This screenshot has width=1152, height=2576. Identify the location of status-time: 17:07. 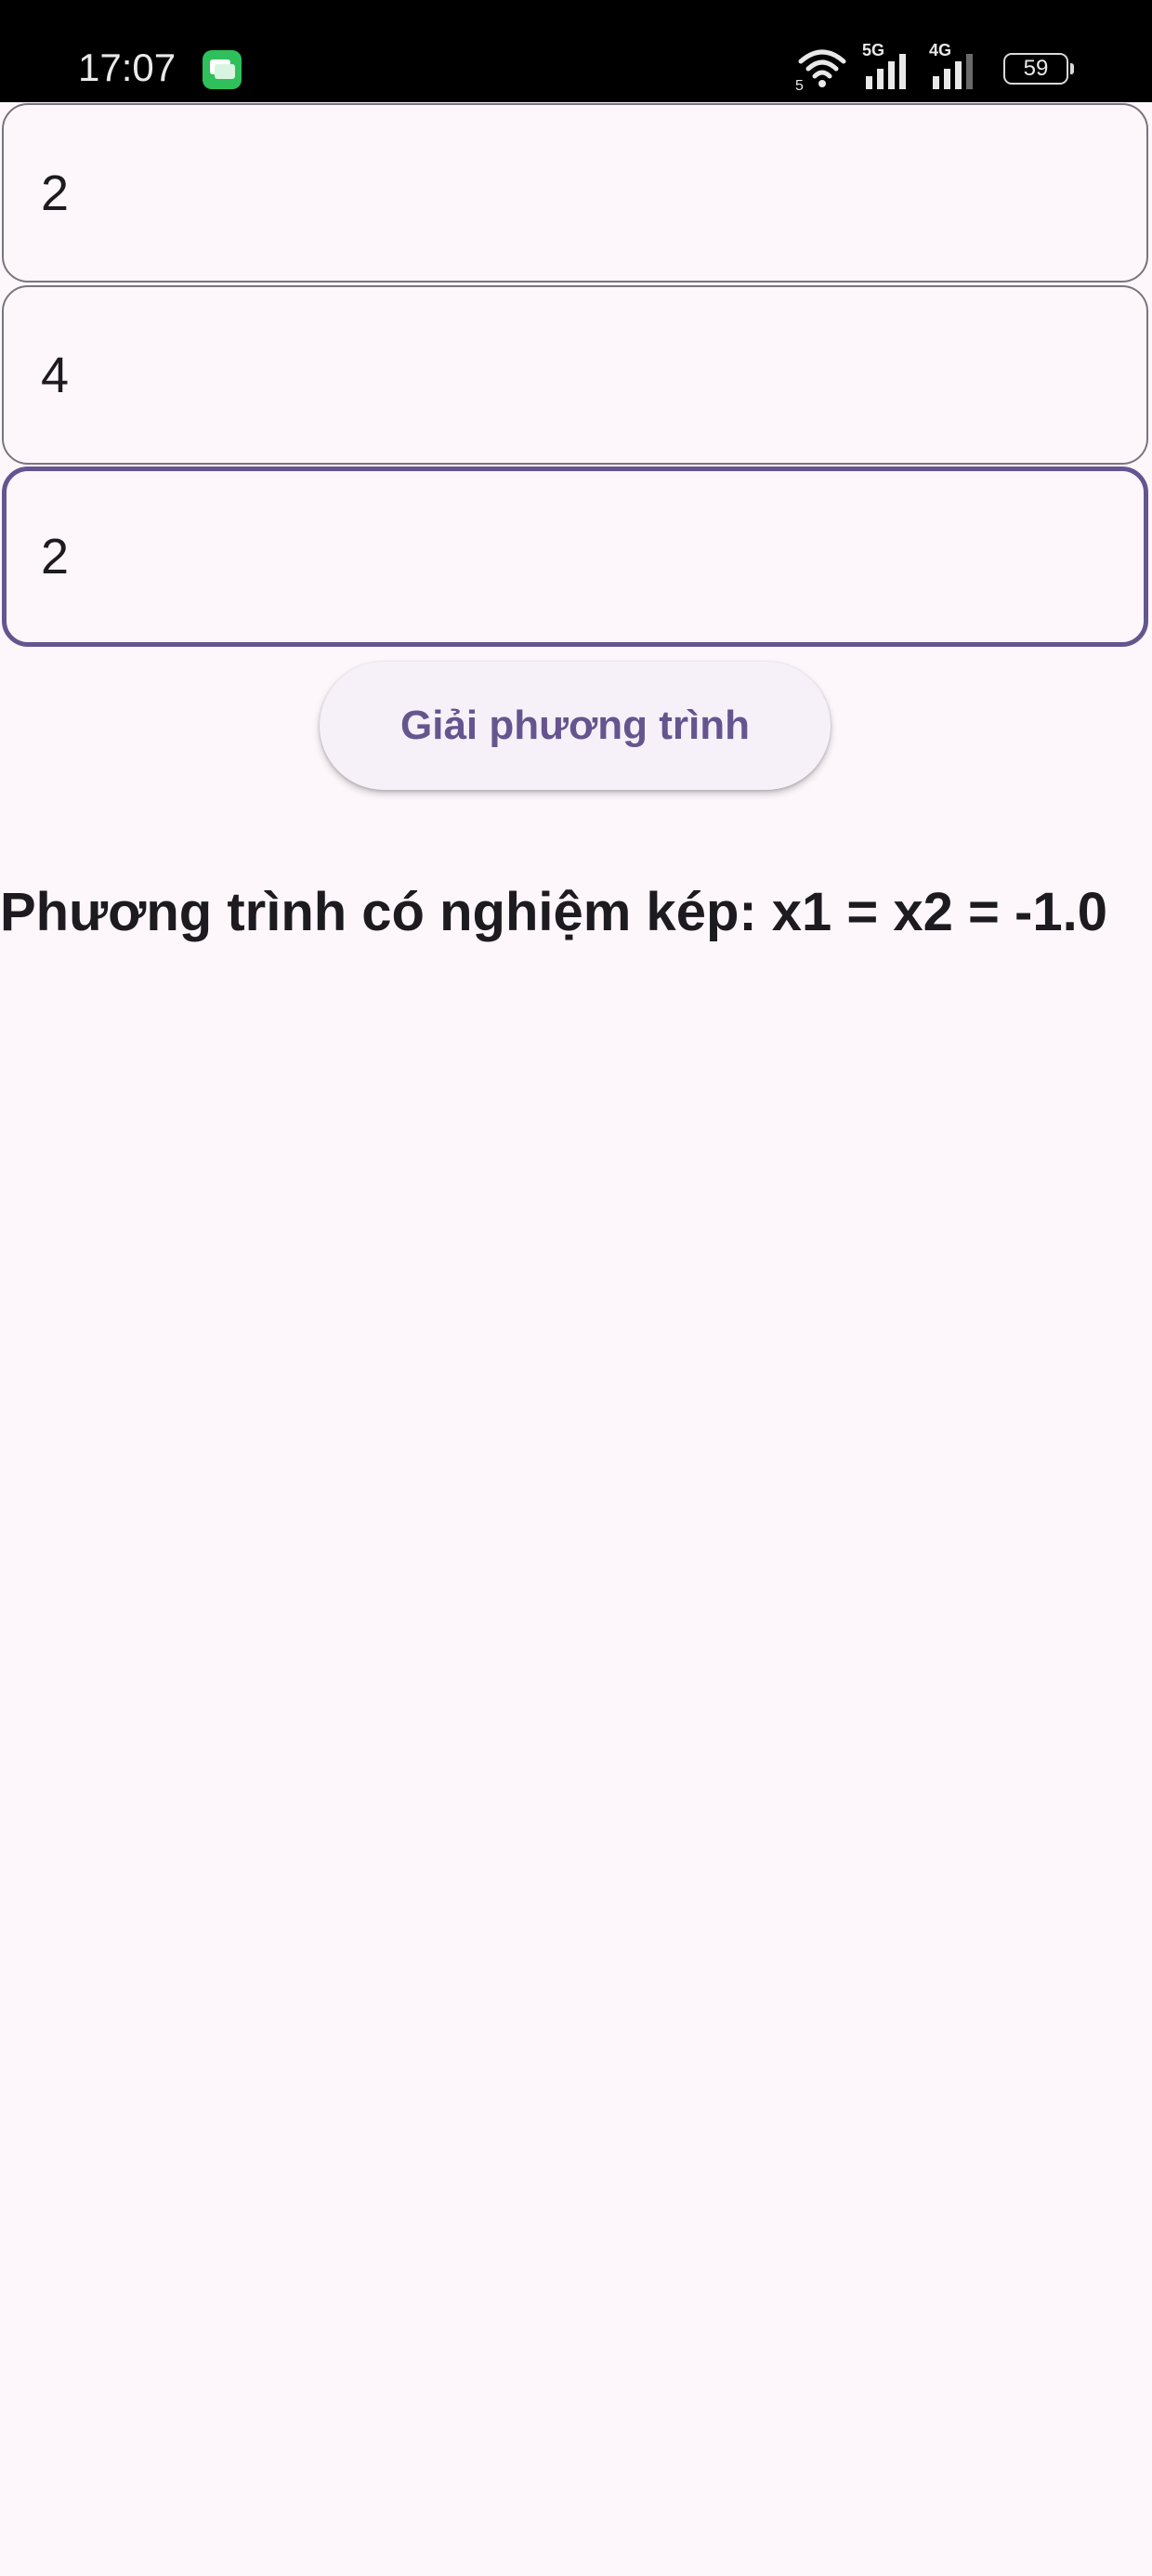
(127, 67).